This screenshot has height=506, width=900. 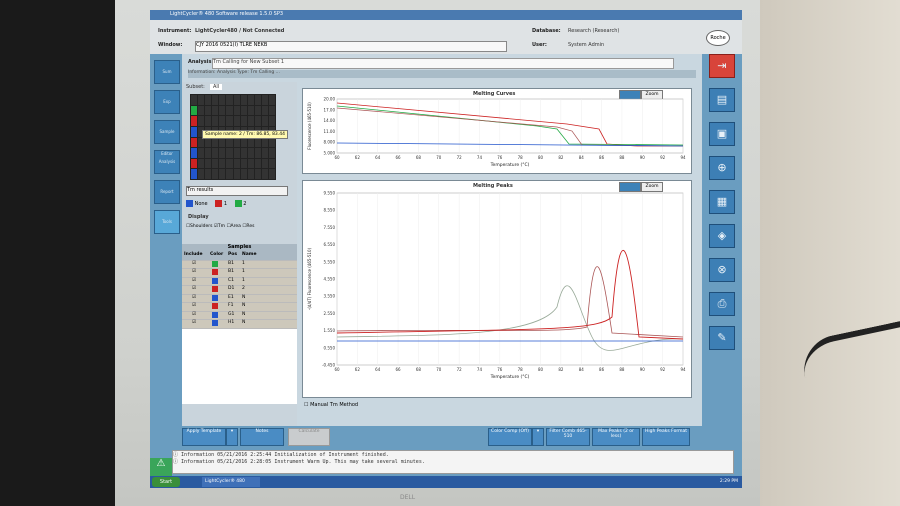 I want to click on nav-report: Report, so click(x=167, y=192).